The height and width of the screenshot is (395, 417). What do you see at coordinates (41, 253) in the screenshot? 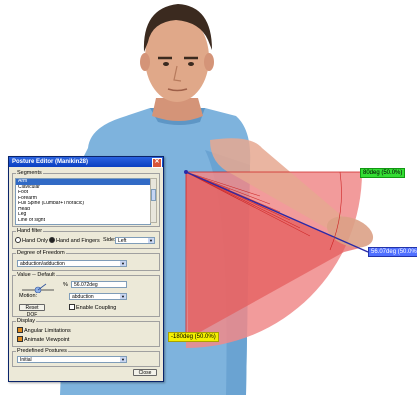
I see `dof-group-title: Degree of Freedom` at bounding box center [41, 253].